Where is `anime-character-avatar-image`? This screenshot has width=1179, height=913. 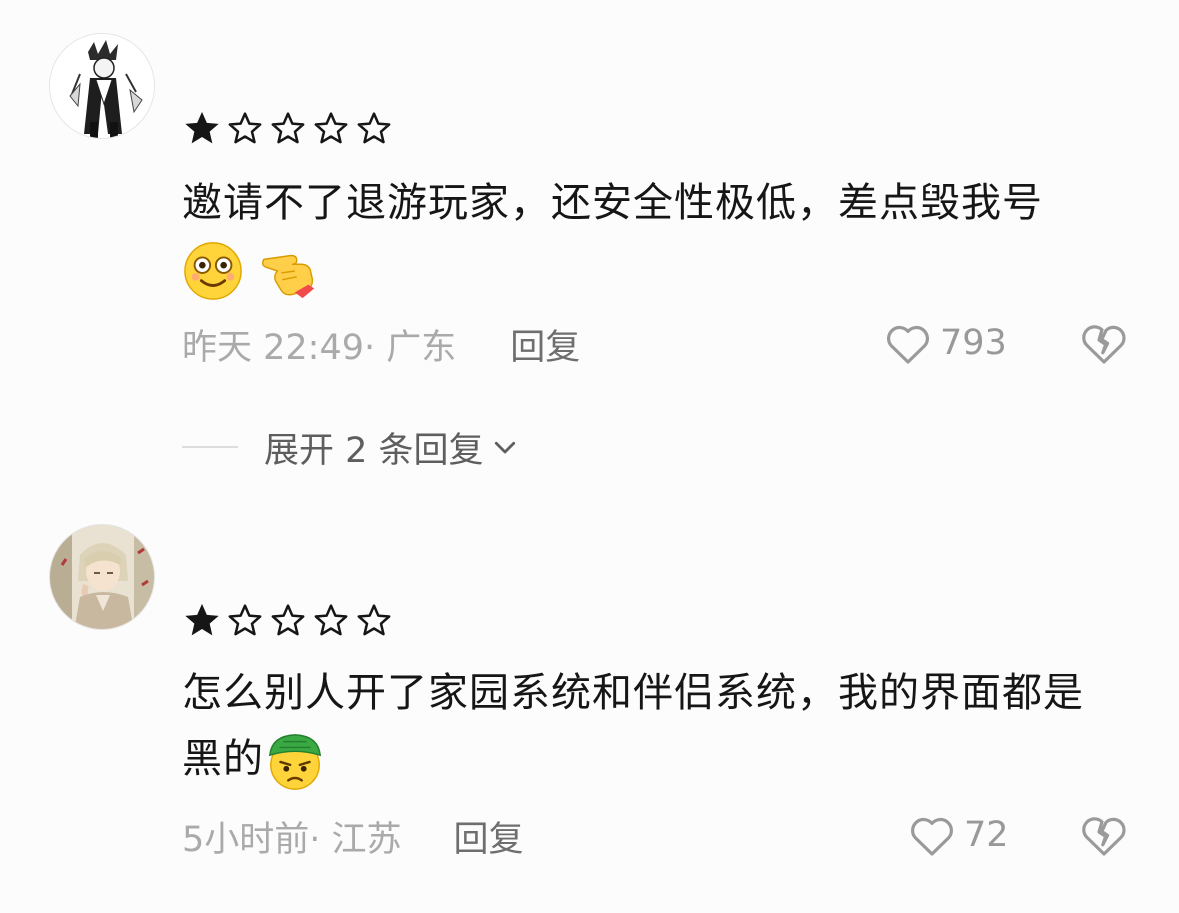
anime-character-avatar-image is located at coordinates (102, 577).